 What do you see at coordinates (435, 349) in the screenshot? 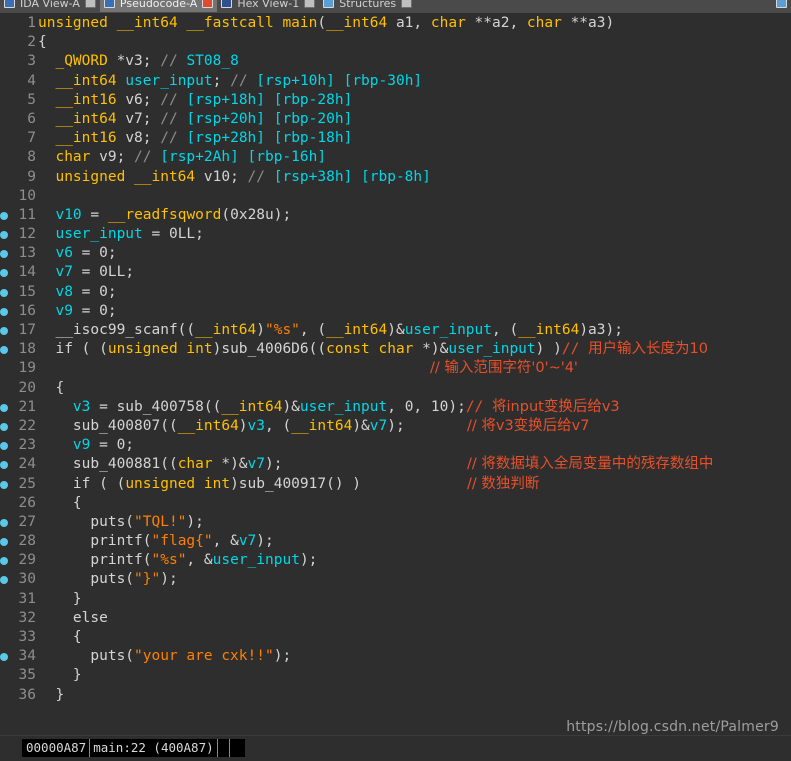
I see `token: *)&` at bounding box center [435, 349].